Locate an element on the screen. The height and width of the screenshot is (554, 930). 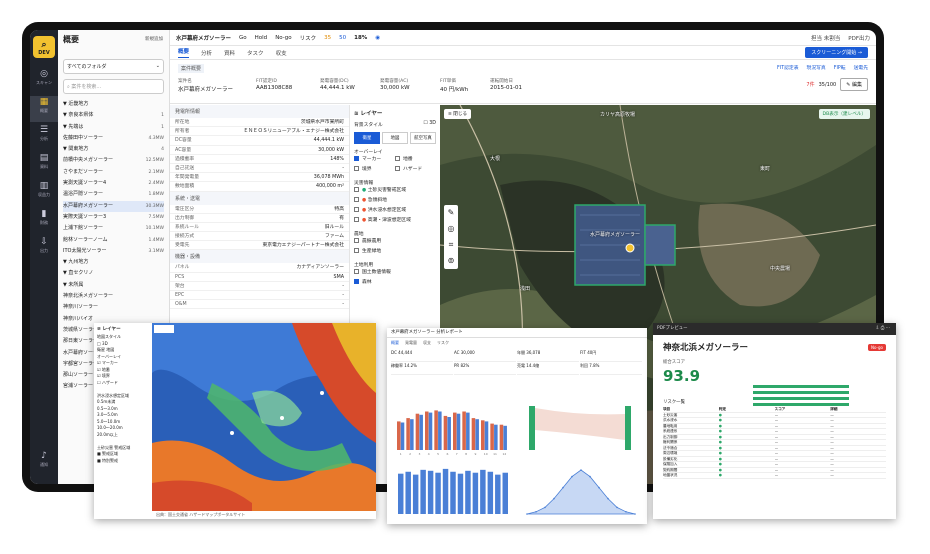
draw-icon: ⌗ is located at coordinates (451, 245).